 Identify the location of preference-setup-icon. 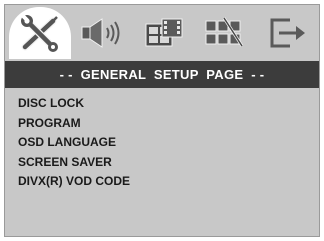
(224, 32).